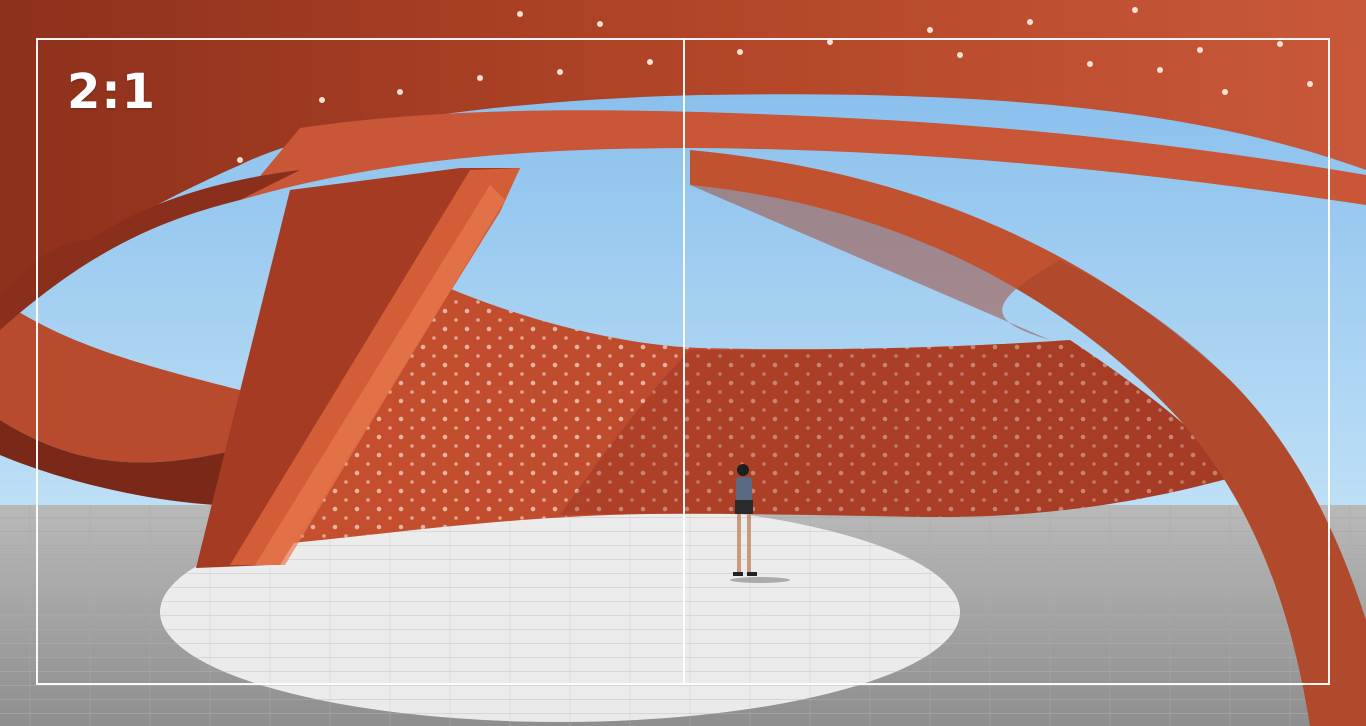 The image size is (1366, 726). I want to click on aspect-ratio-label: 2:1, so click(111, 92).